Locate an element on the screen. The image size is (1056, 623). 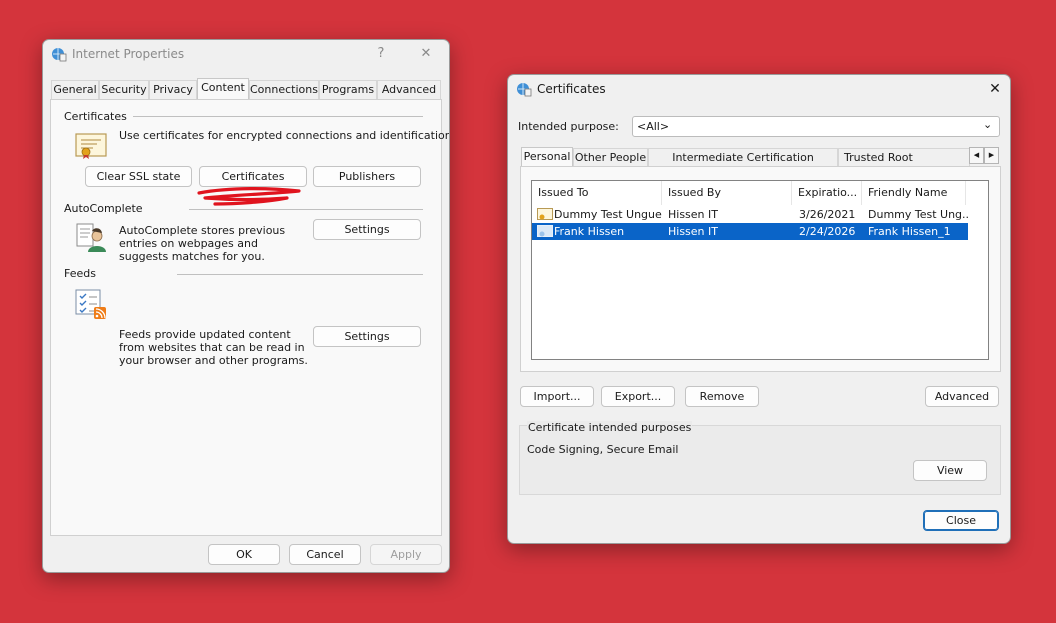
remove-button: Remove is located at coordinates (722, 396).